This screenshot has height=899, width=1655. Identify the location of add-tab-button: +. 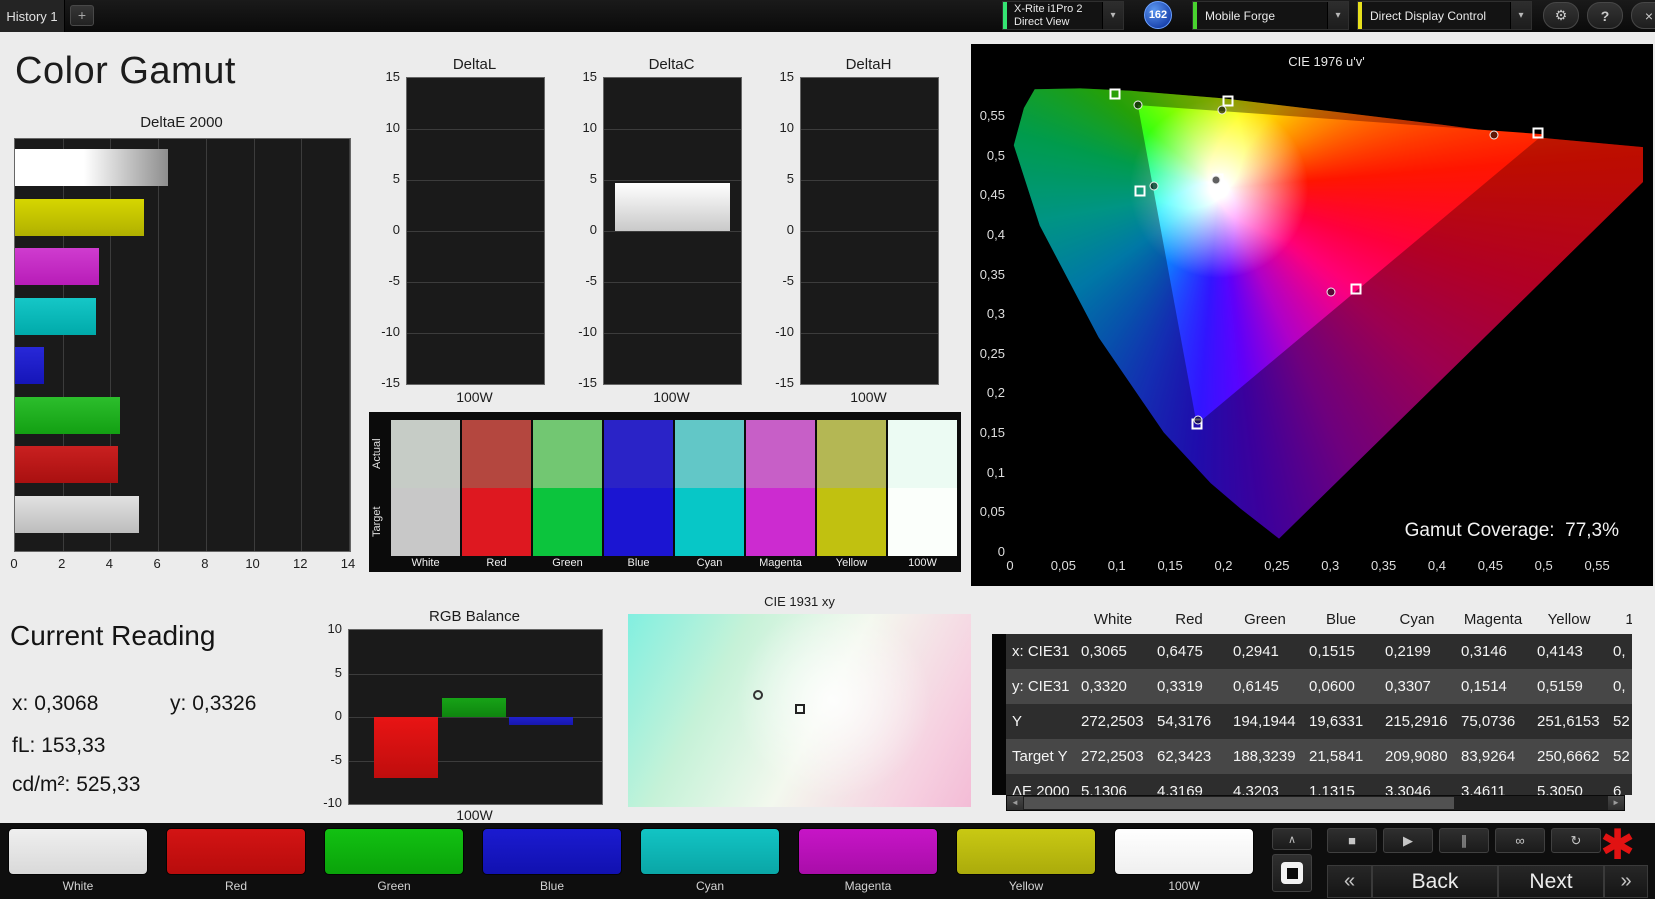
(82, 15).